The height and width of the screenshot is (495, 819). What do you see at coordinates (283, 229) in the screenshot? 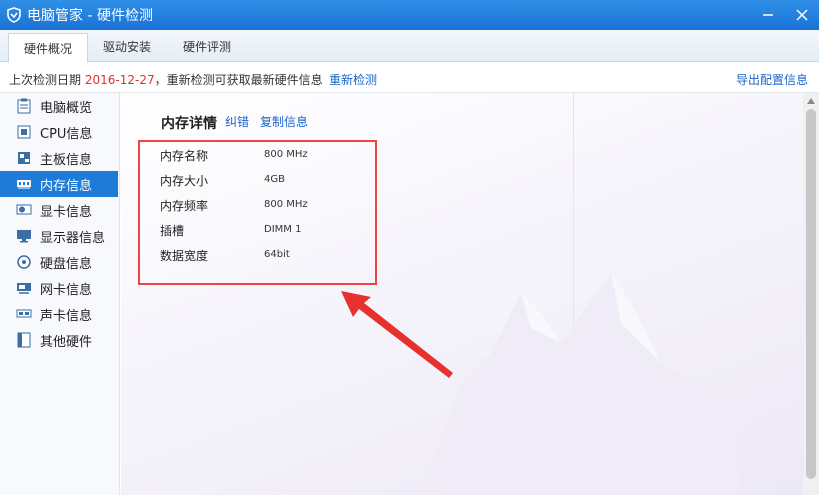
I see `row-value: DIMM 1` at bounding box center [283, 229].